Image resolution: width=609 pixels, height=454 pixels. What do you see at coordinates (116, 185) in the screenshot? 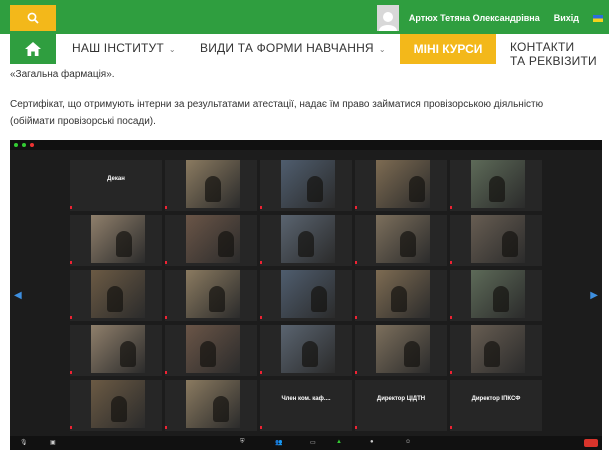
I see `participant-tile: Декан` at bounding box center [116, 185].